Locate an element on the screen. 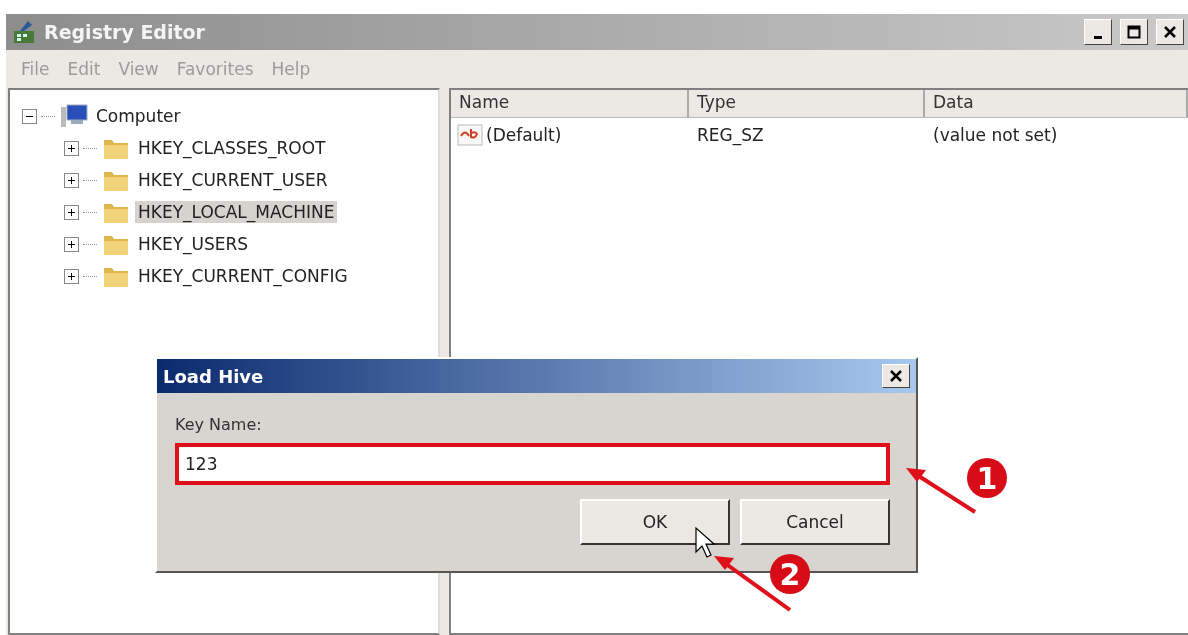 The width and height of the screenshot is (1188, 635). dialog-title: Load Hive is located at coordinates (213, 376).